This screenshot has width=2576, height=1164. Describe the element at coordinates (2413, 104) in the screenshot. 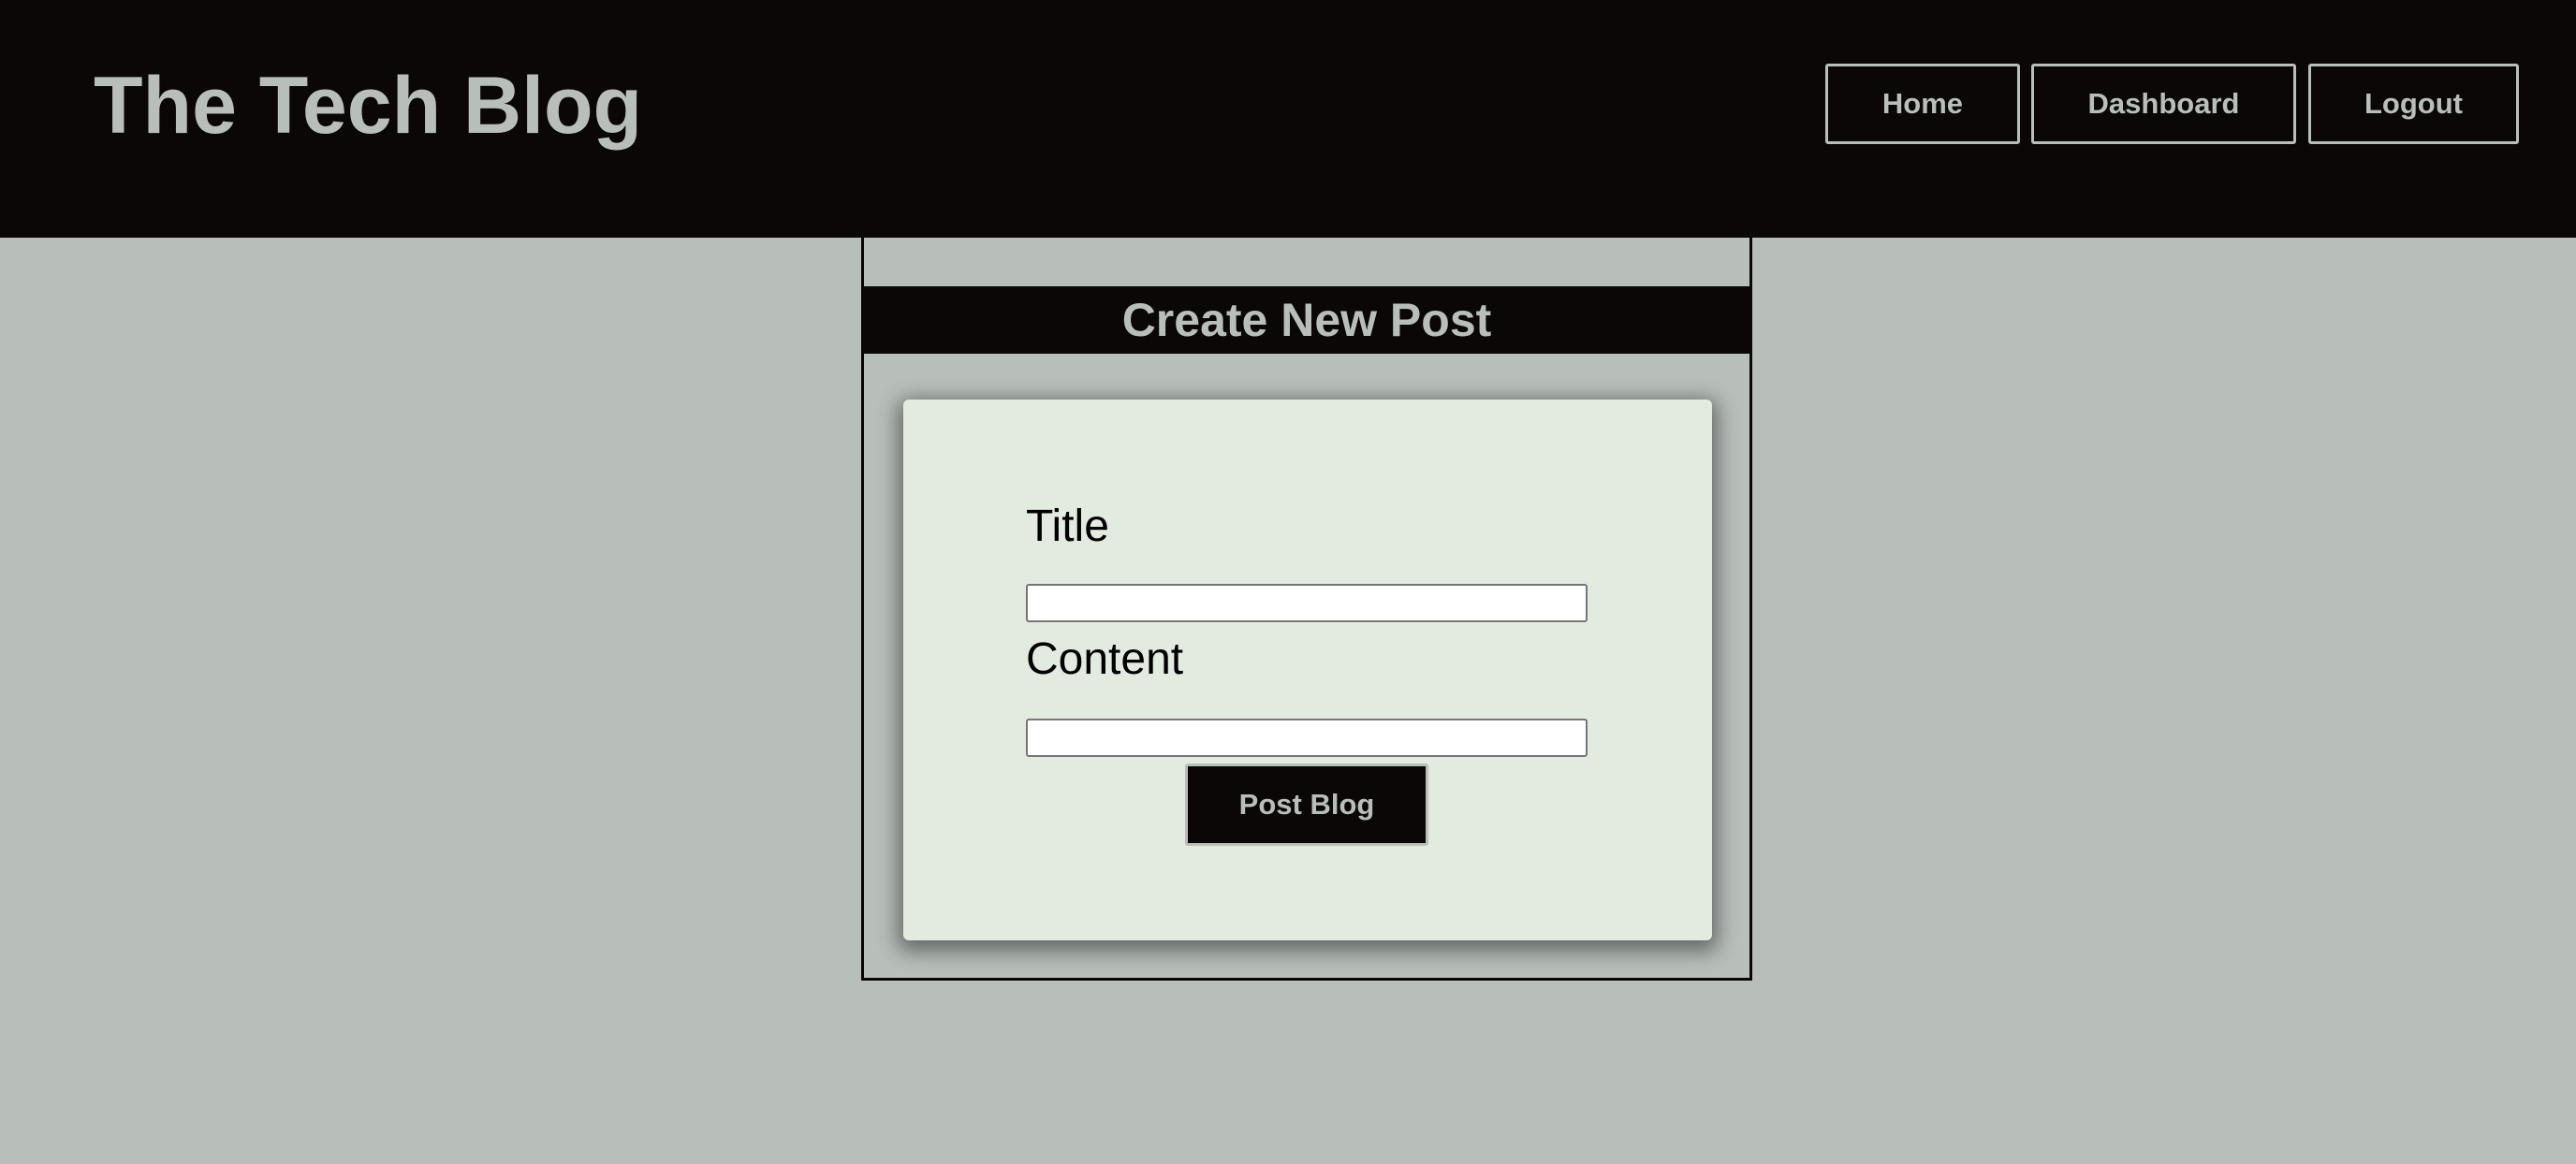

I see `nav-logout-button: Logout` at that location.